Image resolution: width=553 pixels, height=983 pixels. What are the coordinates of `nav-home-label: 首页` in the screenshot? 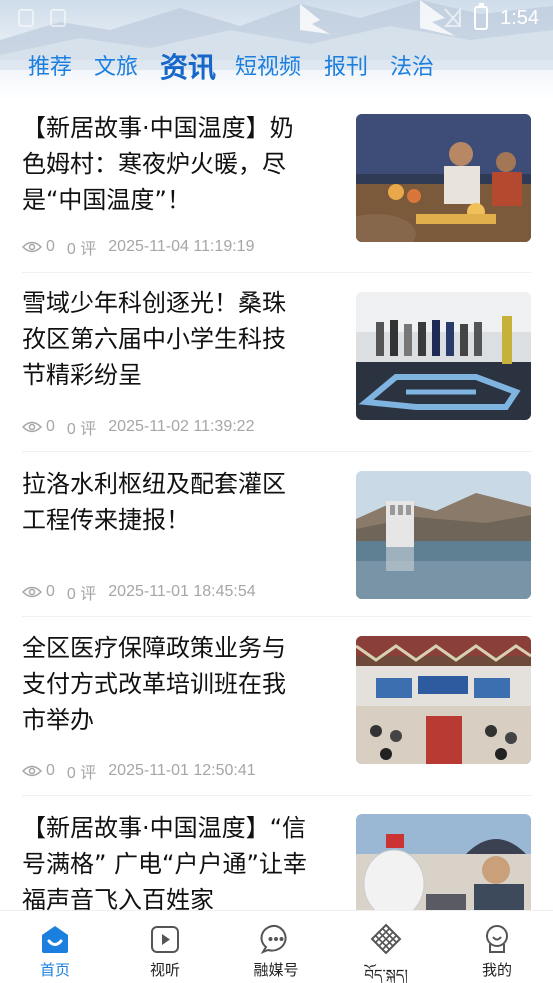 It's located at (54, 970).